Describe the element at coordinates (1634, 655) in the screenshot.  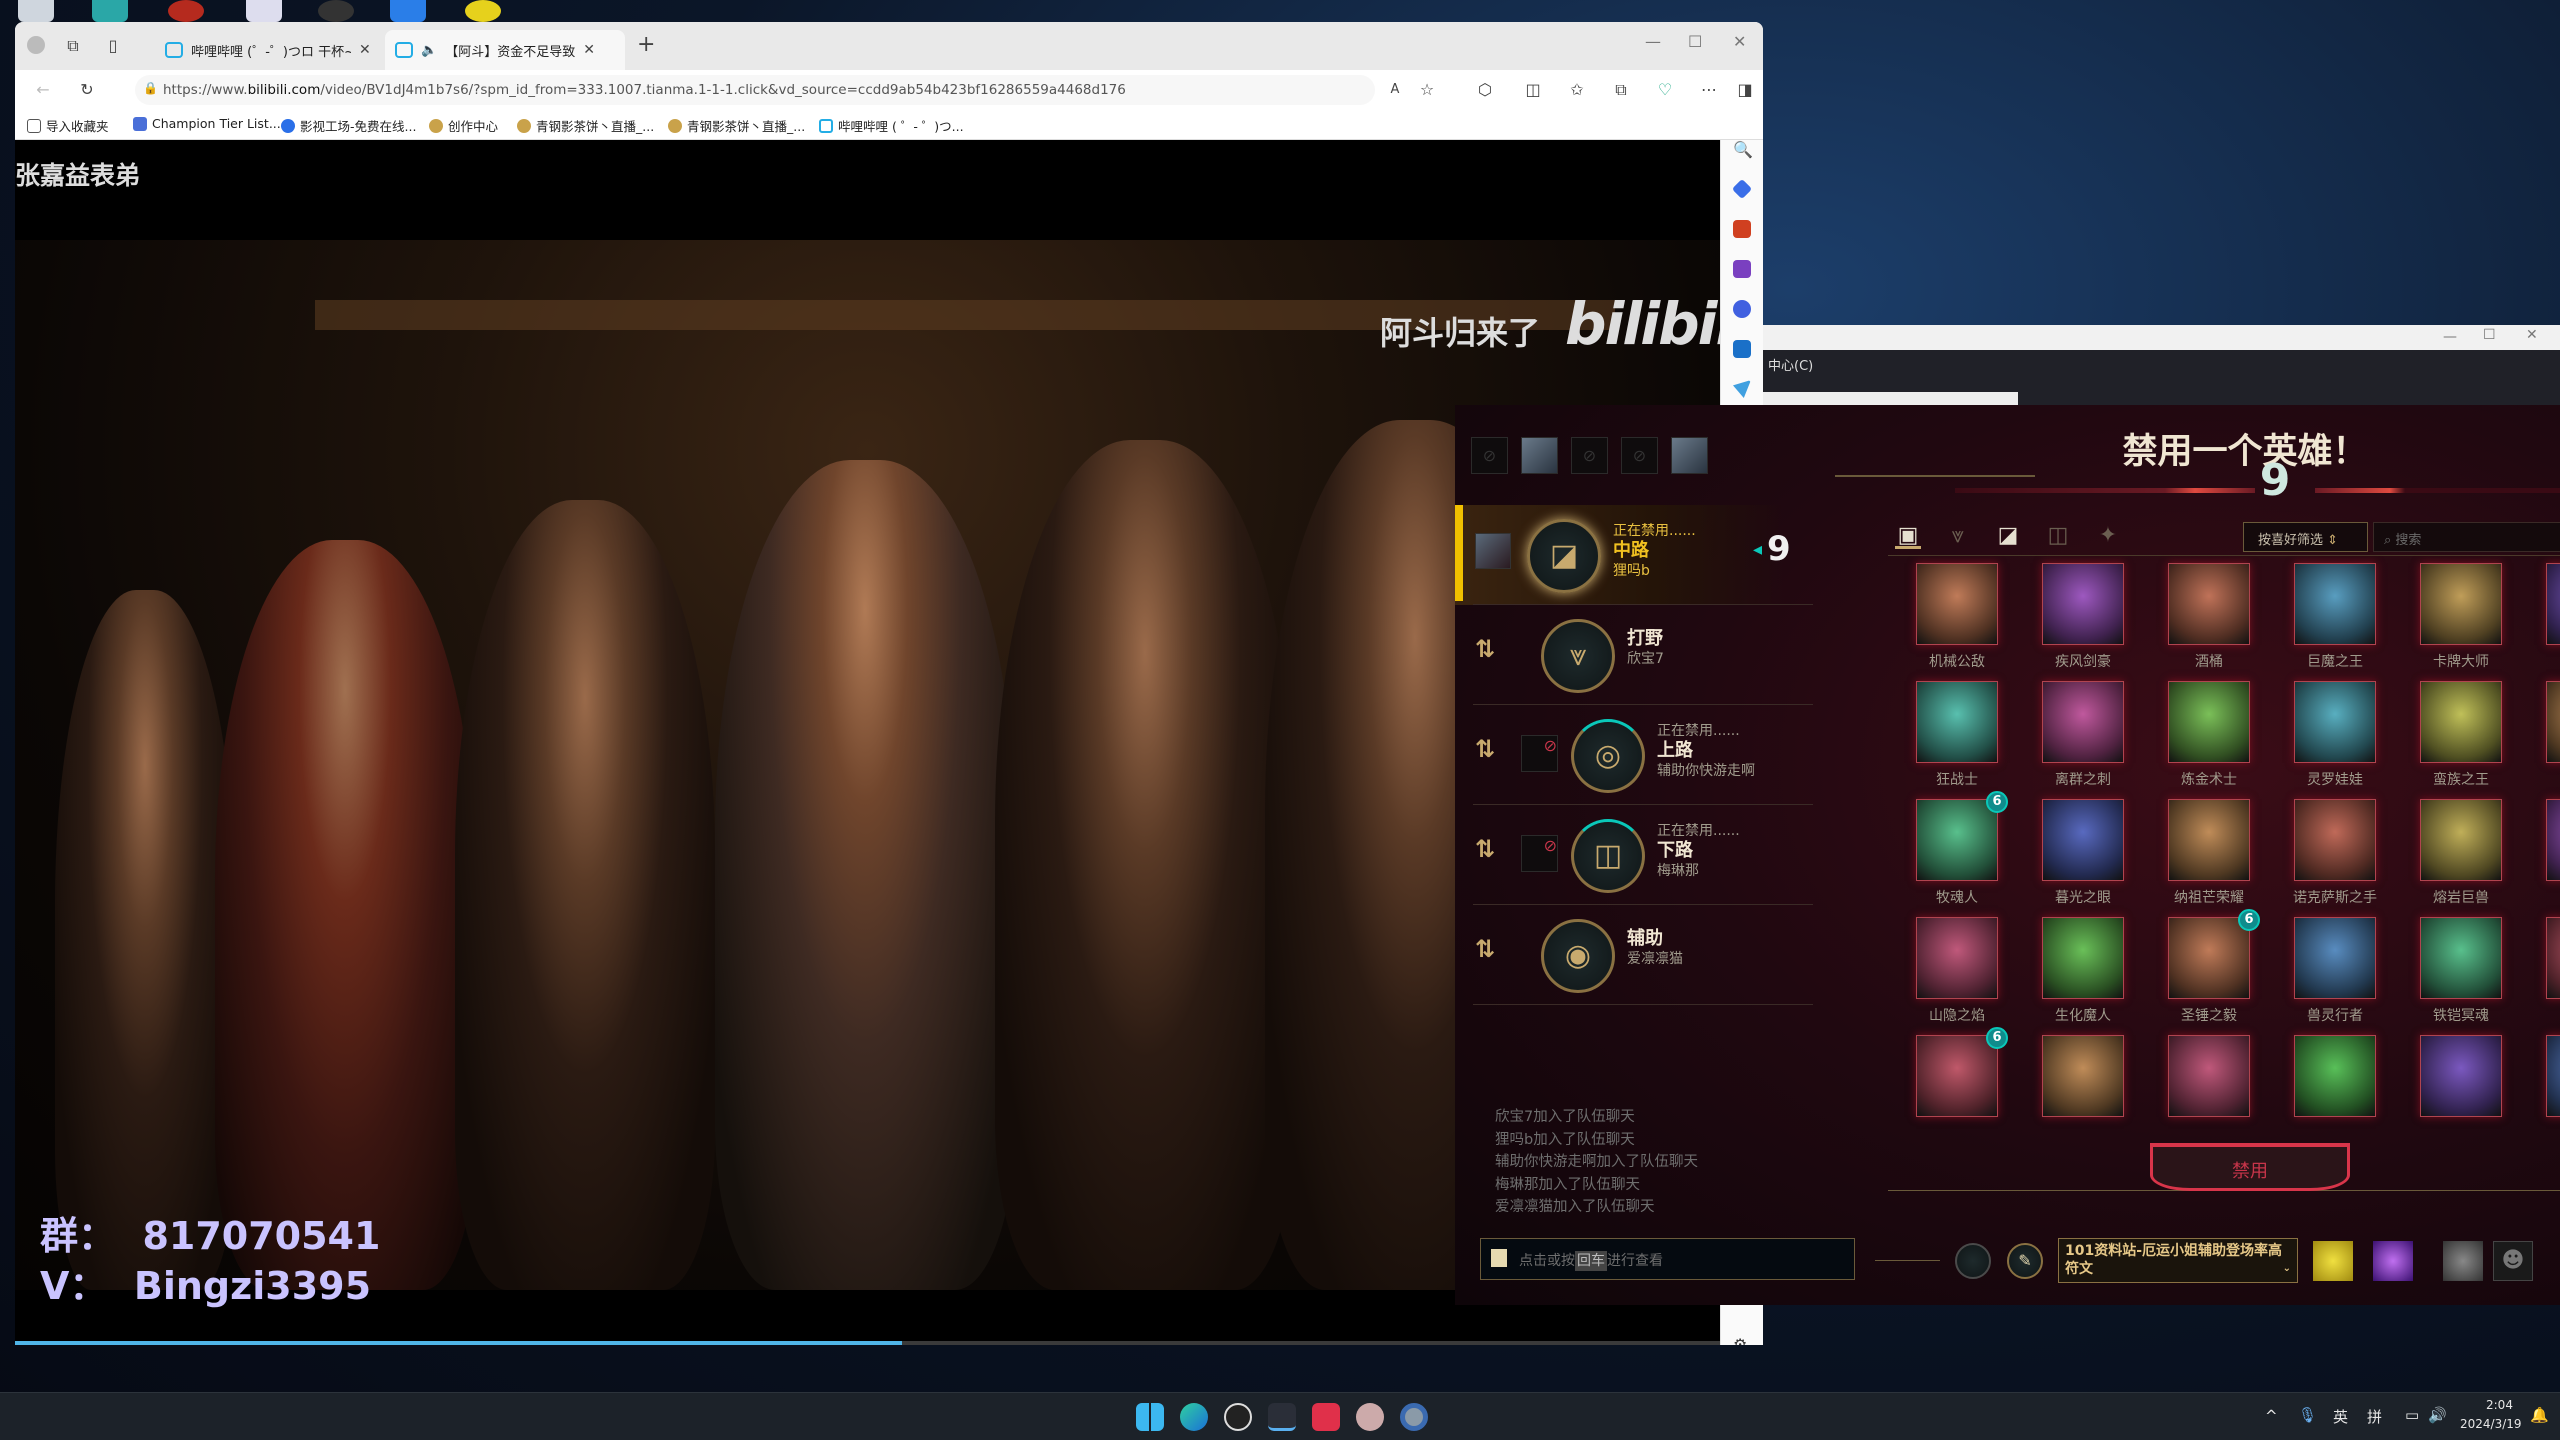
I see `player-row-2: ⇅ ⩔ 打野 欣宝7` at that location.